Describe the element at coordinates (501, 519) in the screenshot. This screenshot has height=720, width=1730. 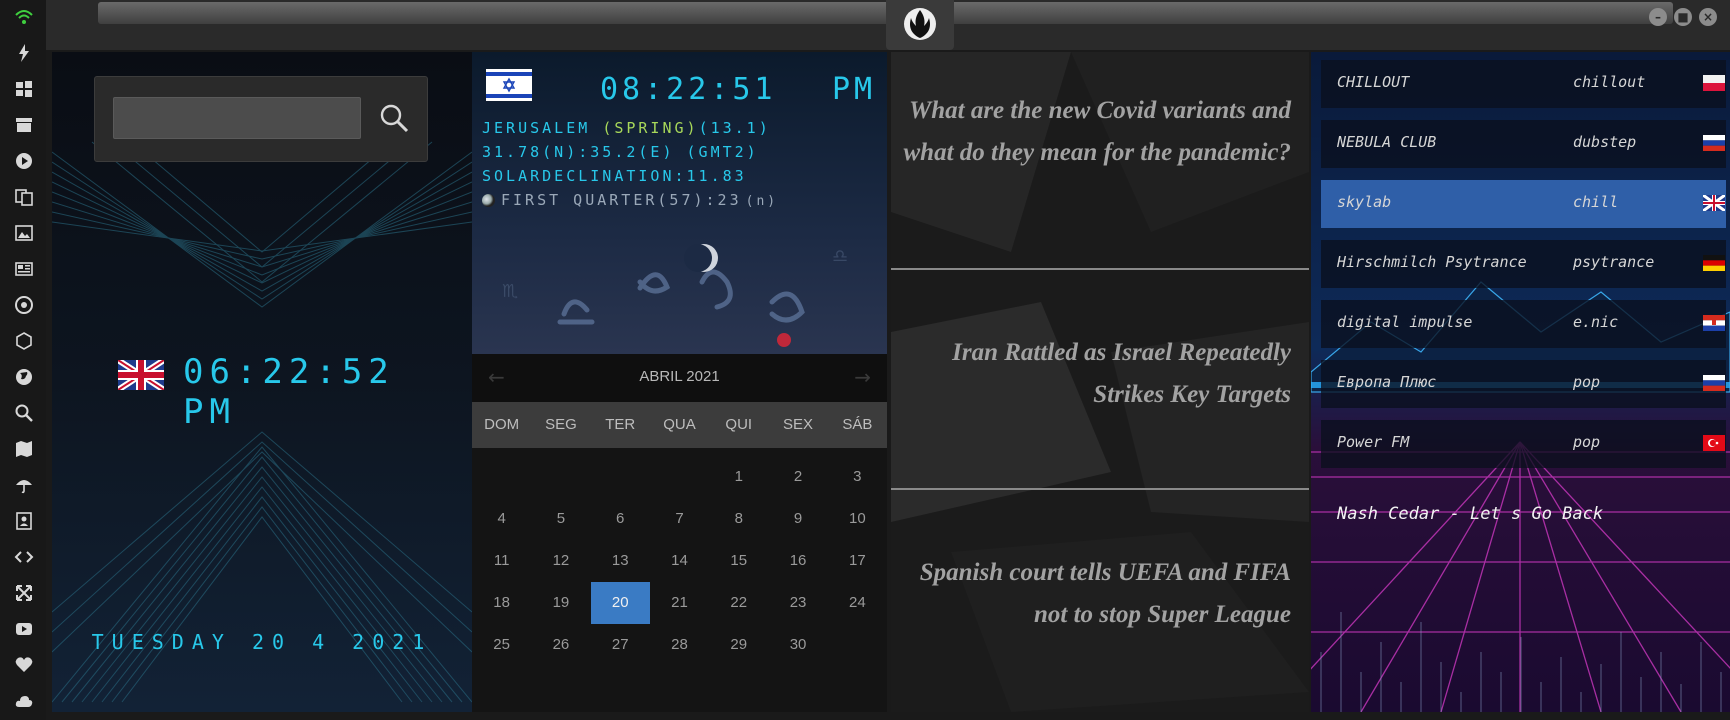
I see `calendar-day: 4` at that location.